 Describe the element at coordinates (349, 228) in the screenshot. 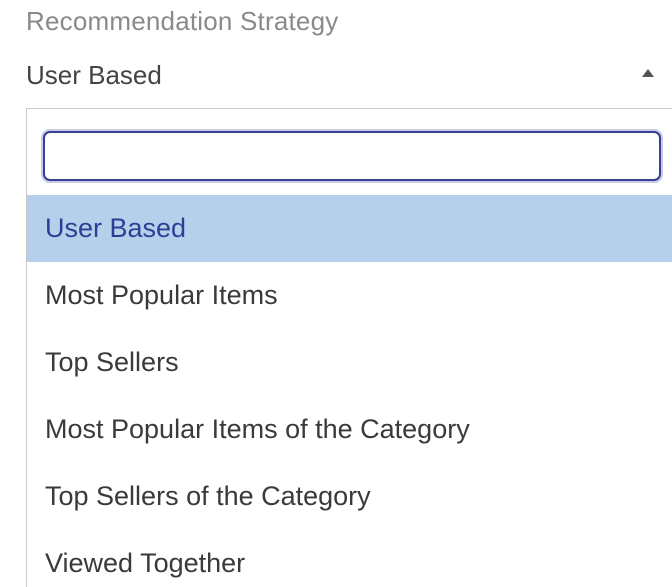

I see `option-user-based: User Based` at that location.